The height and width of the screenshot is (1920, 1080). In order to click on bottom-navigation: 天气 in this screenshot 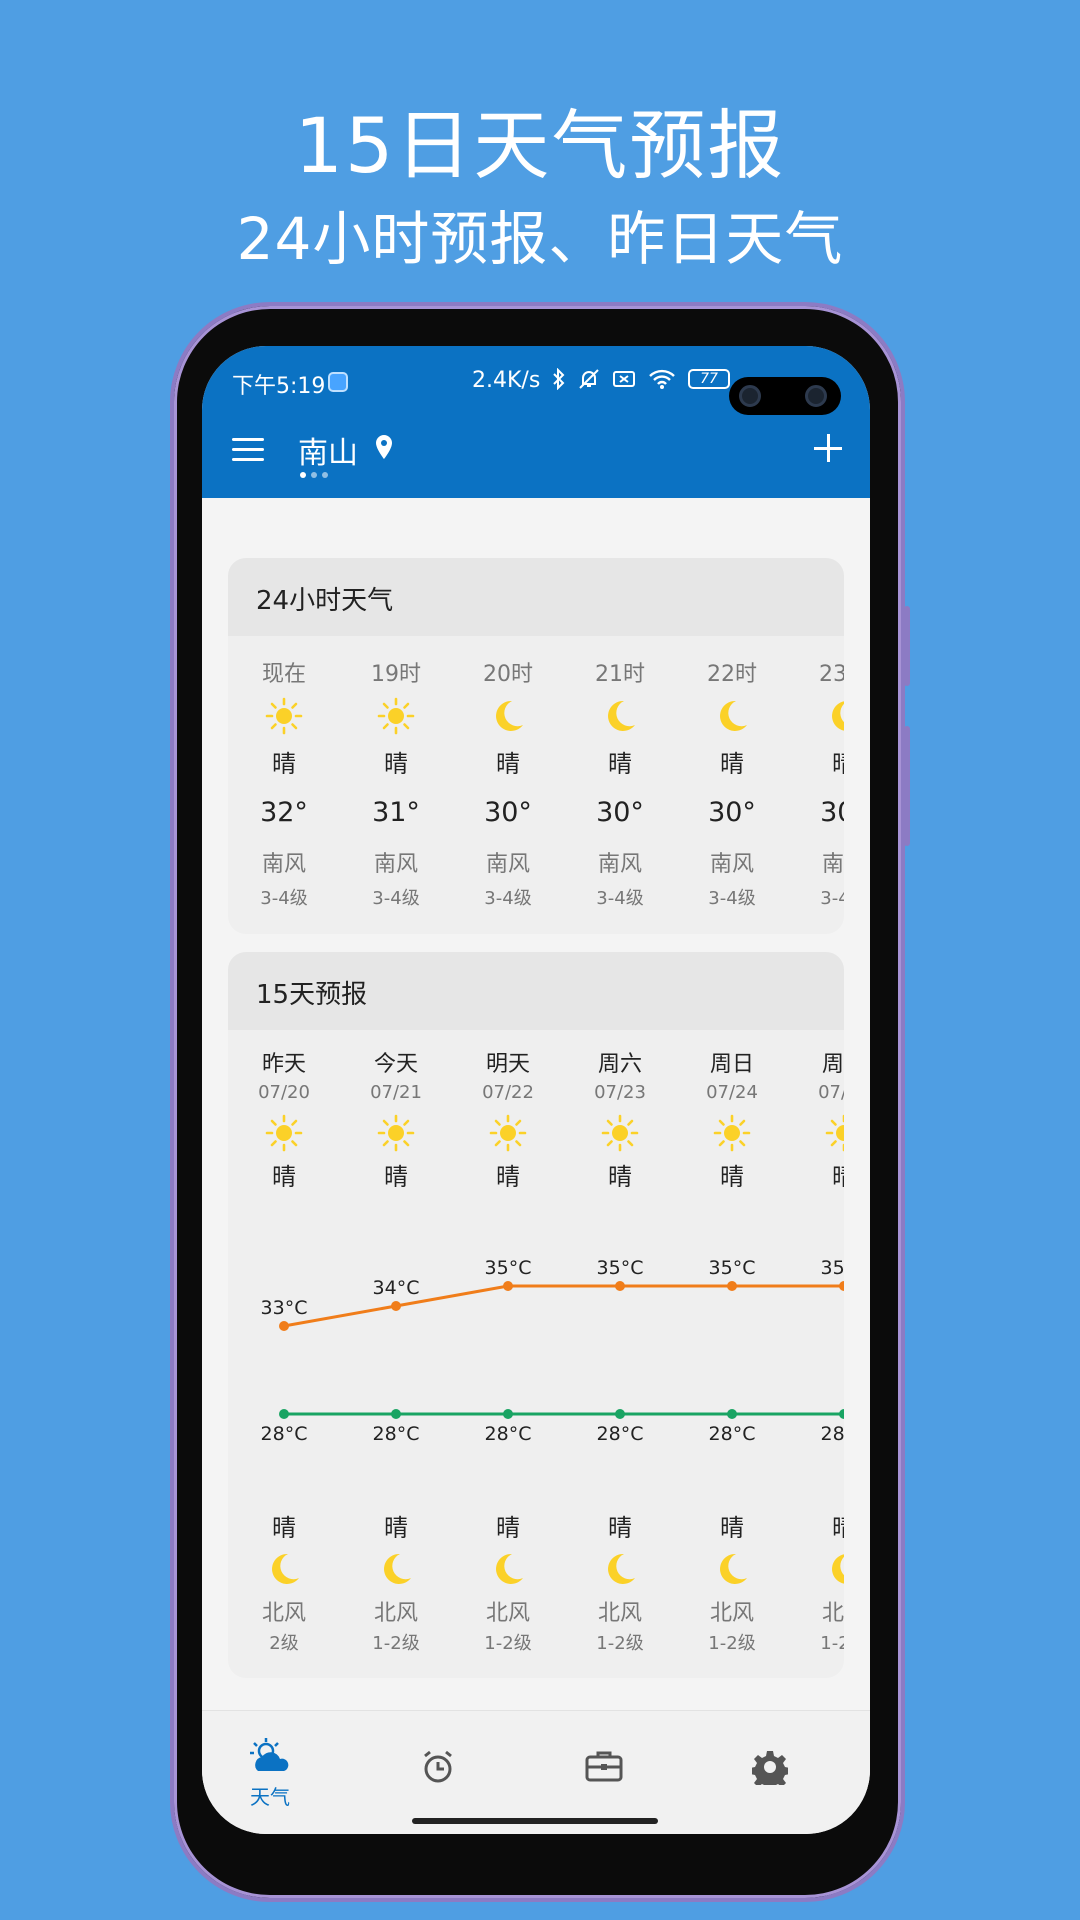, I will do `click(536, 1772)`.